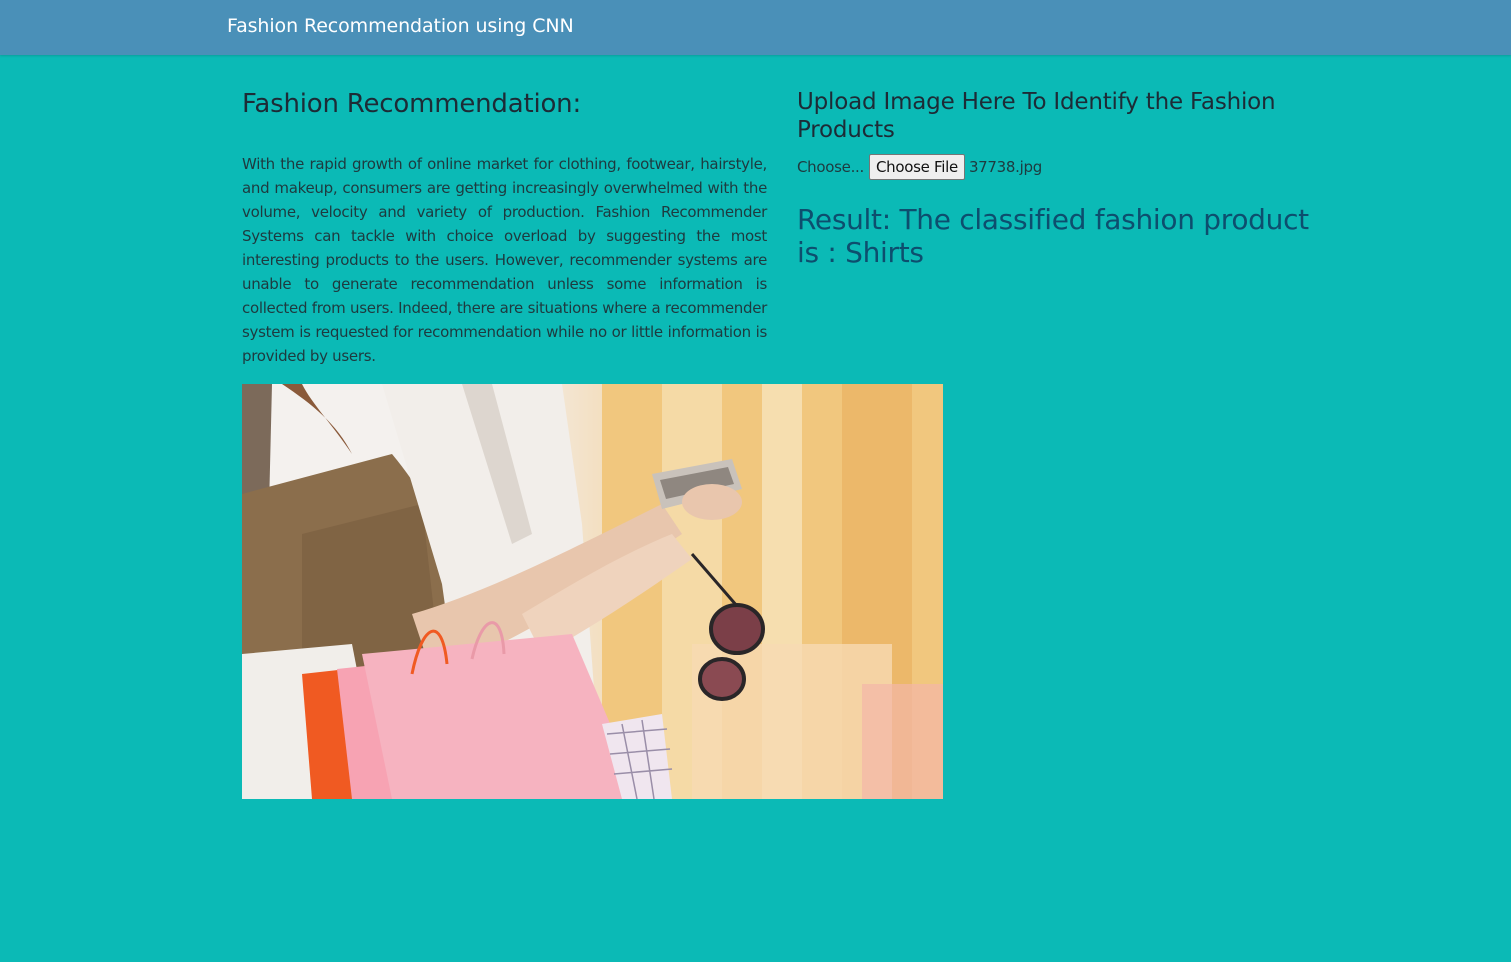  I want to click on navbar: Fashion Recommendation using CNN, so click(755, 27).